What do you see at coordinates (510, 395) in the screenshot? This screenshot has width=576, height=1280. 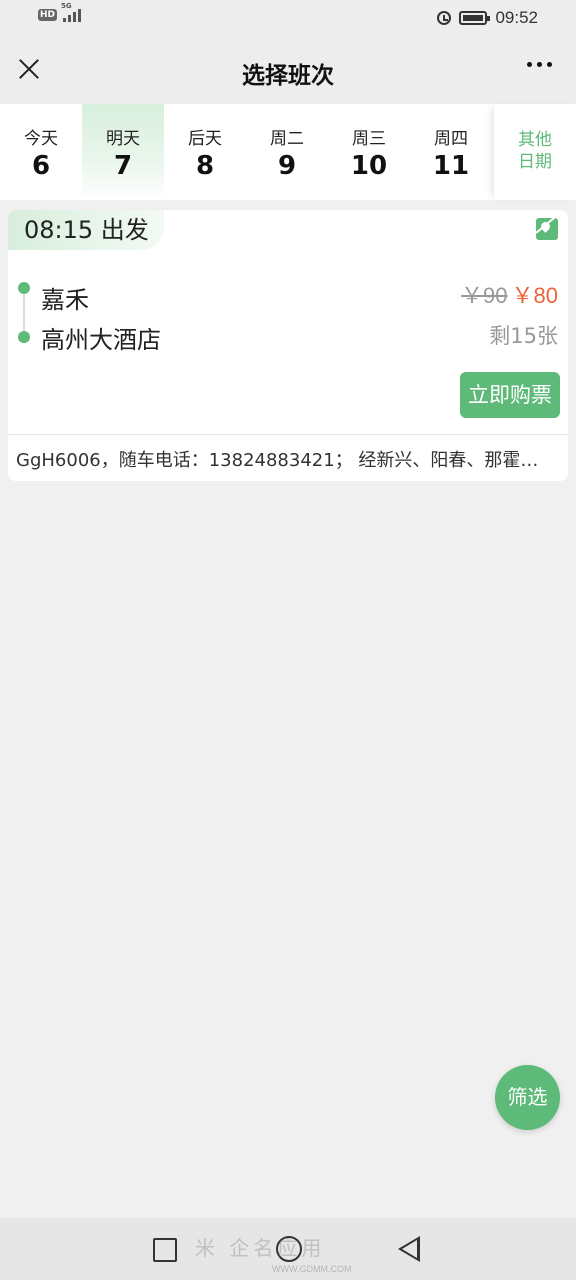 I see `buy-ticket-button: 立即购票` at bounding box center [510, 395].